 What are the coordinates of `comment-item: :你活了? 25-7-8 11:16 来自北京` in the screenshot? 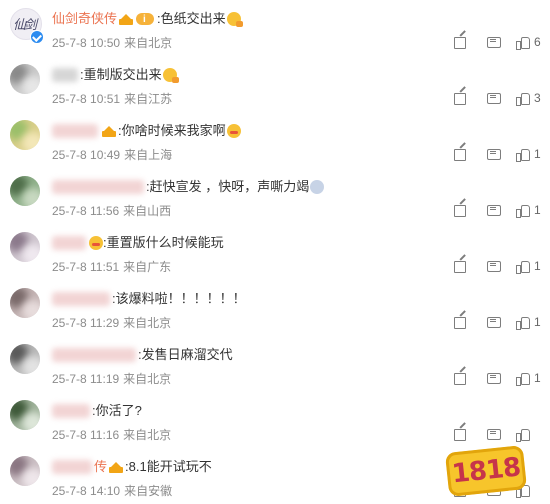 It's located at (275, 420).